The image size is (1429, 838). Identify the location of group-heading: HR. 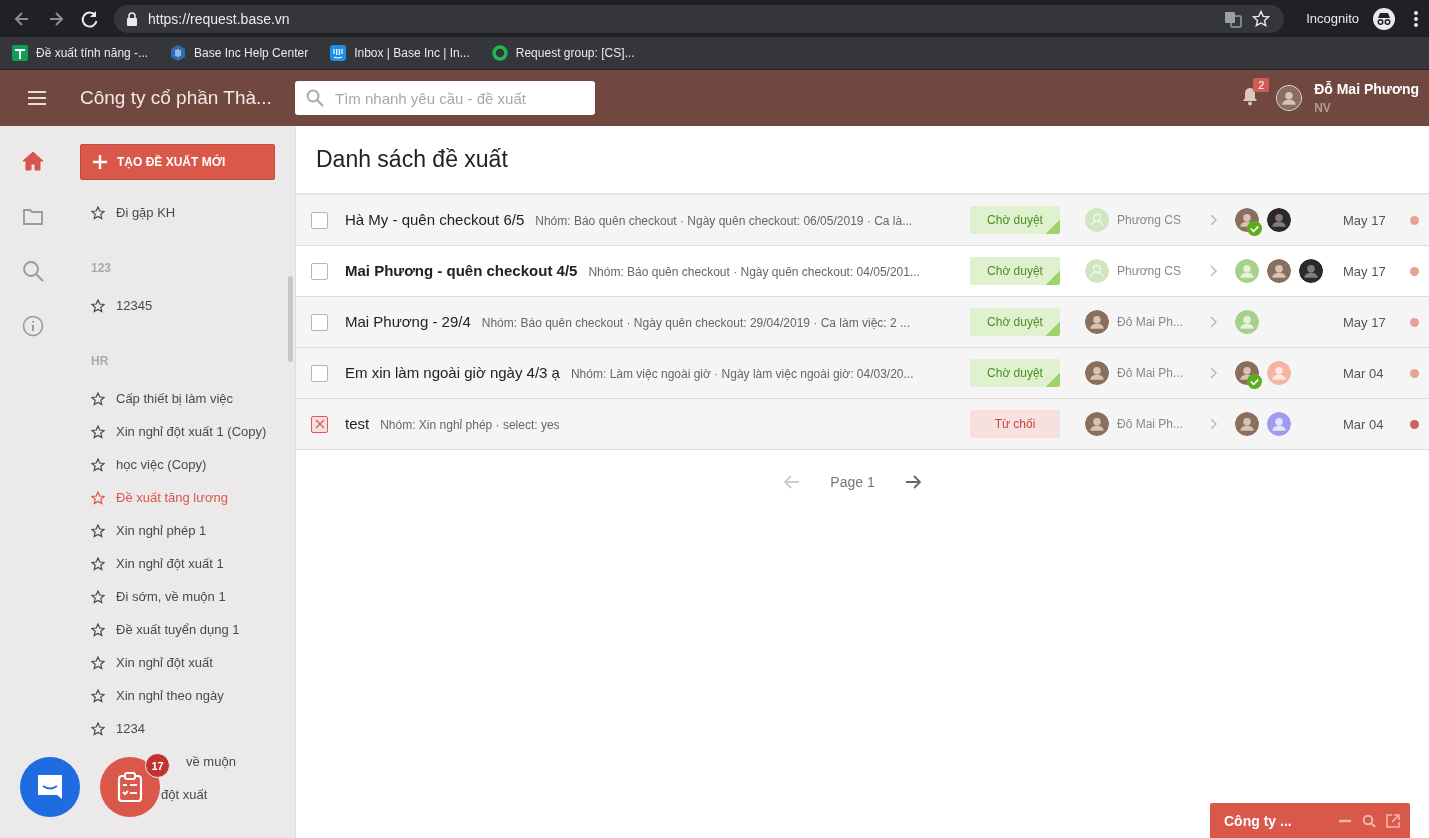
(100, 361).